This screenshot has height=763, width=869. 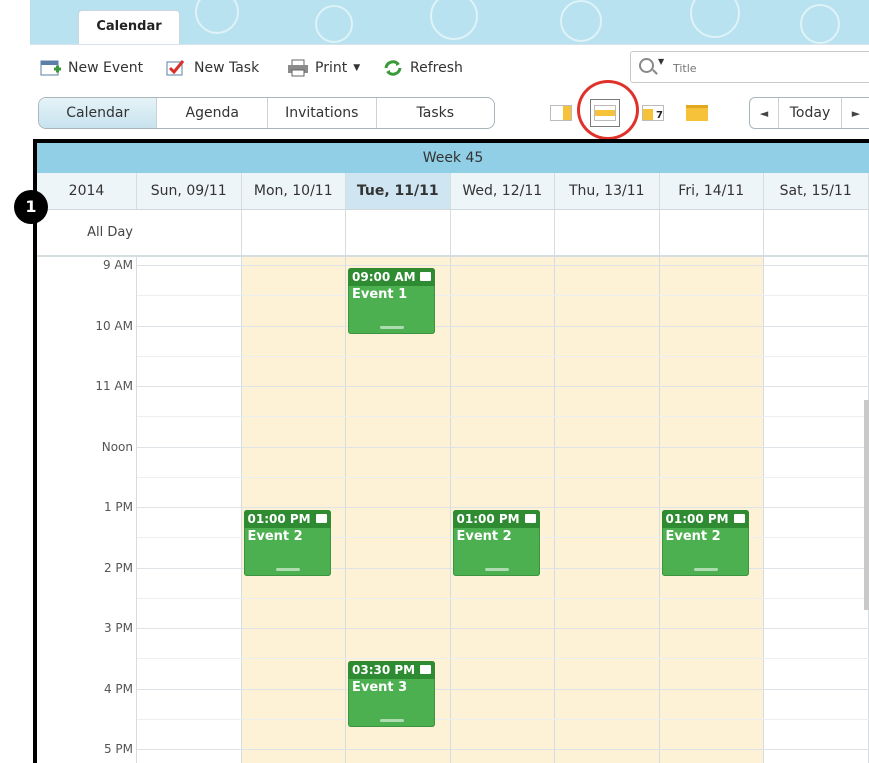 What do you see at coordinates (866, 505) in the screenshot?
I see `vertical-scrollbar` at bounding box center [866, 505].